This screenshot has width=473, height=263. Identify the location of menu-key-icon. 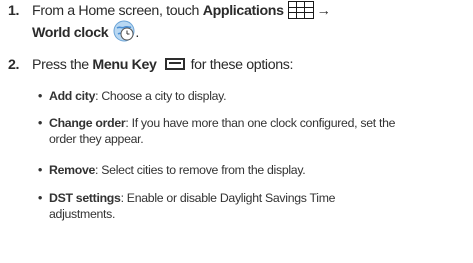
(174, 64).